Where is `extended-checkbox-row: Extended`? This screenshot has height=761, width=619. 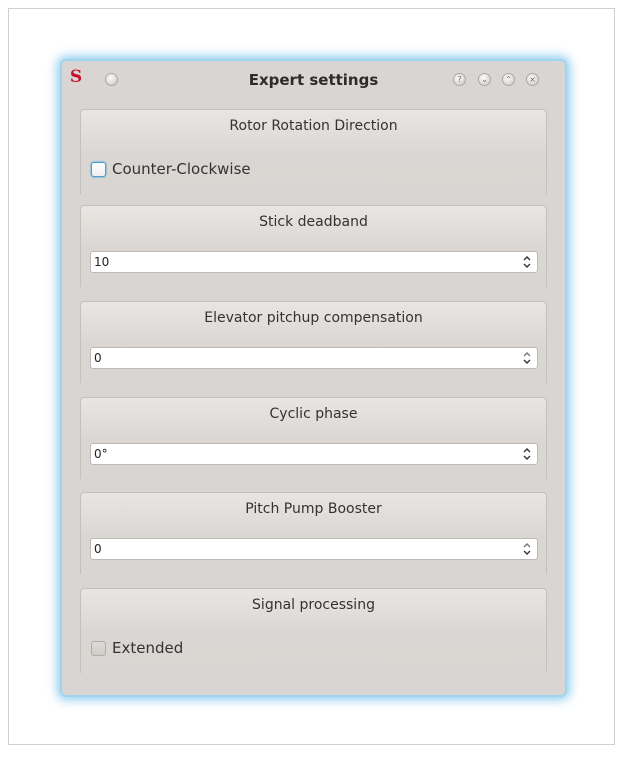 extended-checkbox-row: Extended is located at coordinates (137, 648).